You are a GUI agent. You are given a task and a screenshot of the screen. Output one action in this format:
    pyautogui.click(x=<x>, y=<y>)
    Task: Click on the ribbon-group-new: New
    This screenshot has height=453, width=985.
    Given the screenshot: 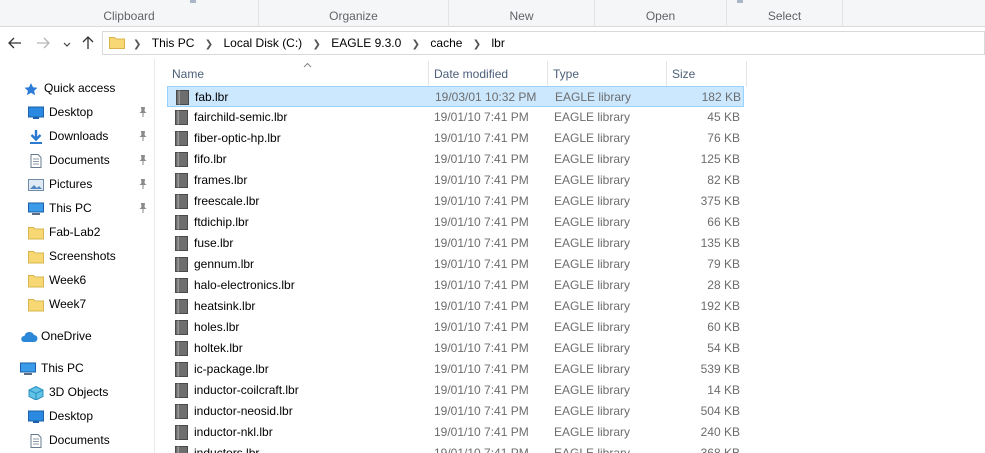 What is the action you would take?
    pyautogui.click(x=522, y=13)
    